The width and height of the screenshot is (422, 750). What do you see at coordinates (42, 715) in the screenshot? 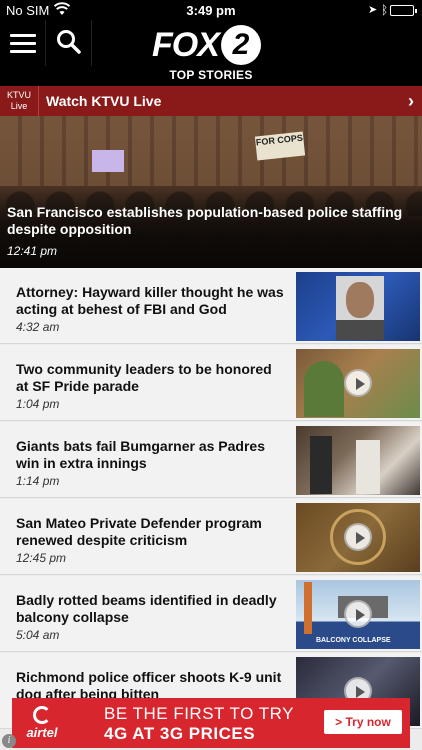
I see `airtel-swirl-icon` at bounding box center [42, 715].